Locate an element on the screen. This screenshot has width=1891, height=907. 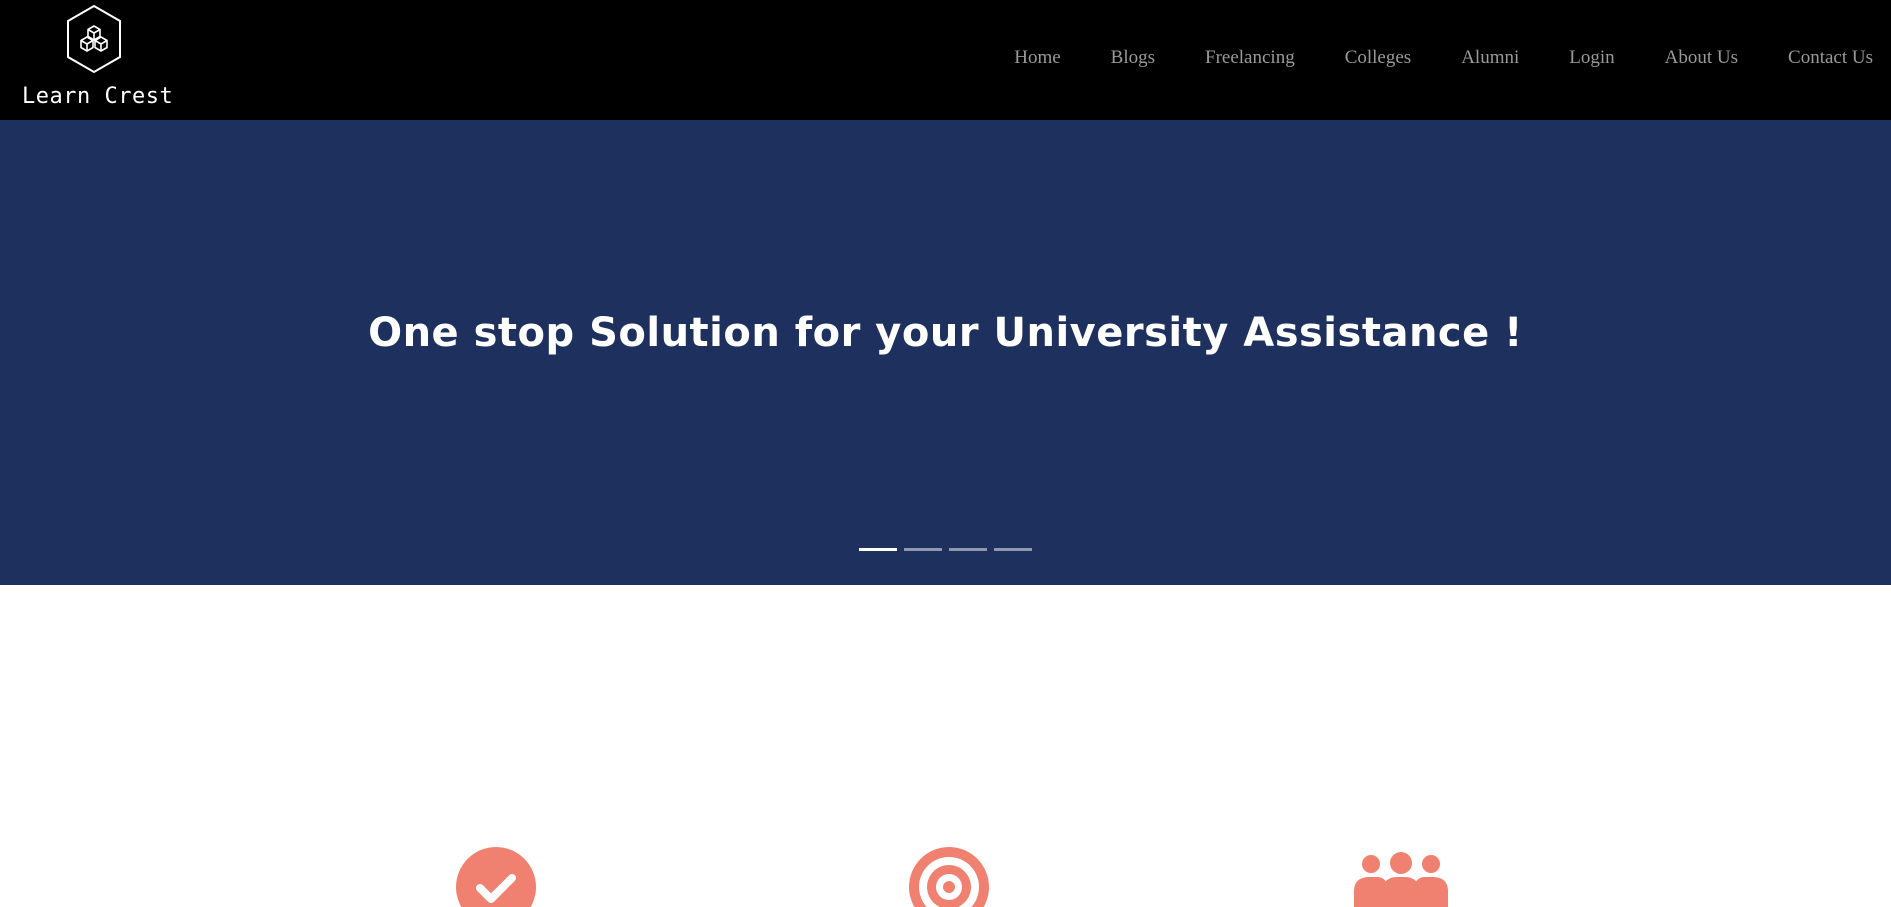
nav-link-login: Login is located at coordinates (1591, 57).